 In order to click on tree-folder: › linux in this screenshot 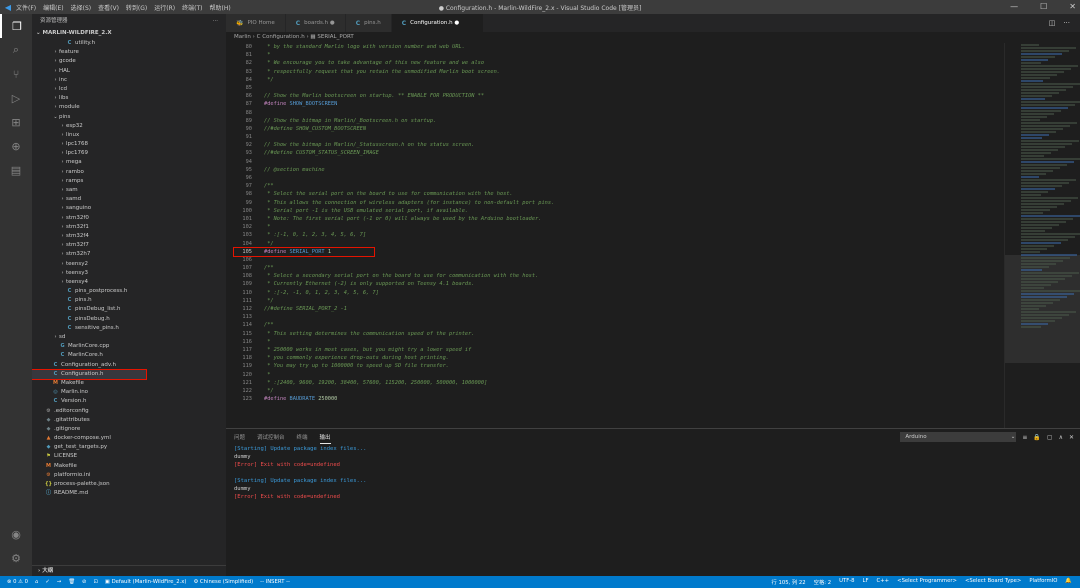, I will do `click(129, 135)`.